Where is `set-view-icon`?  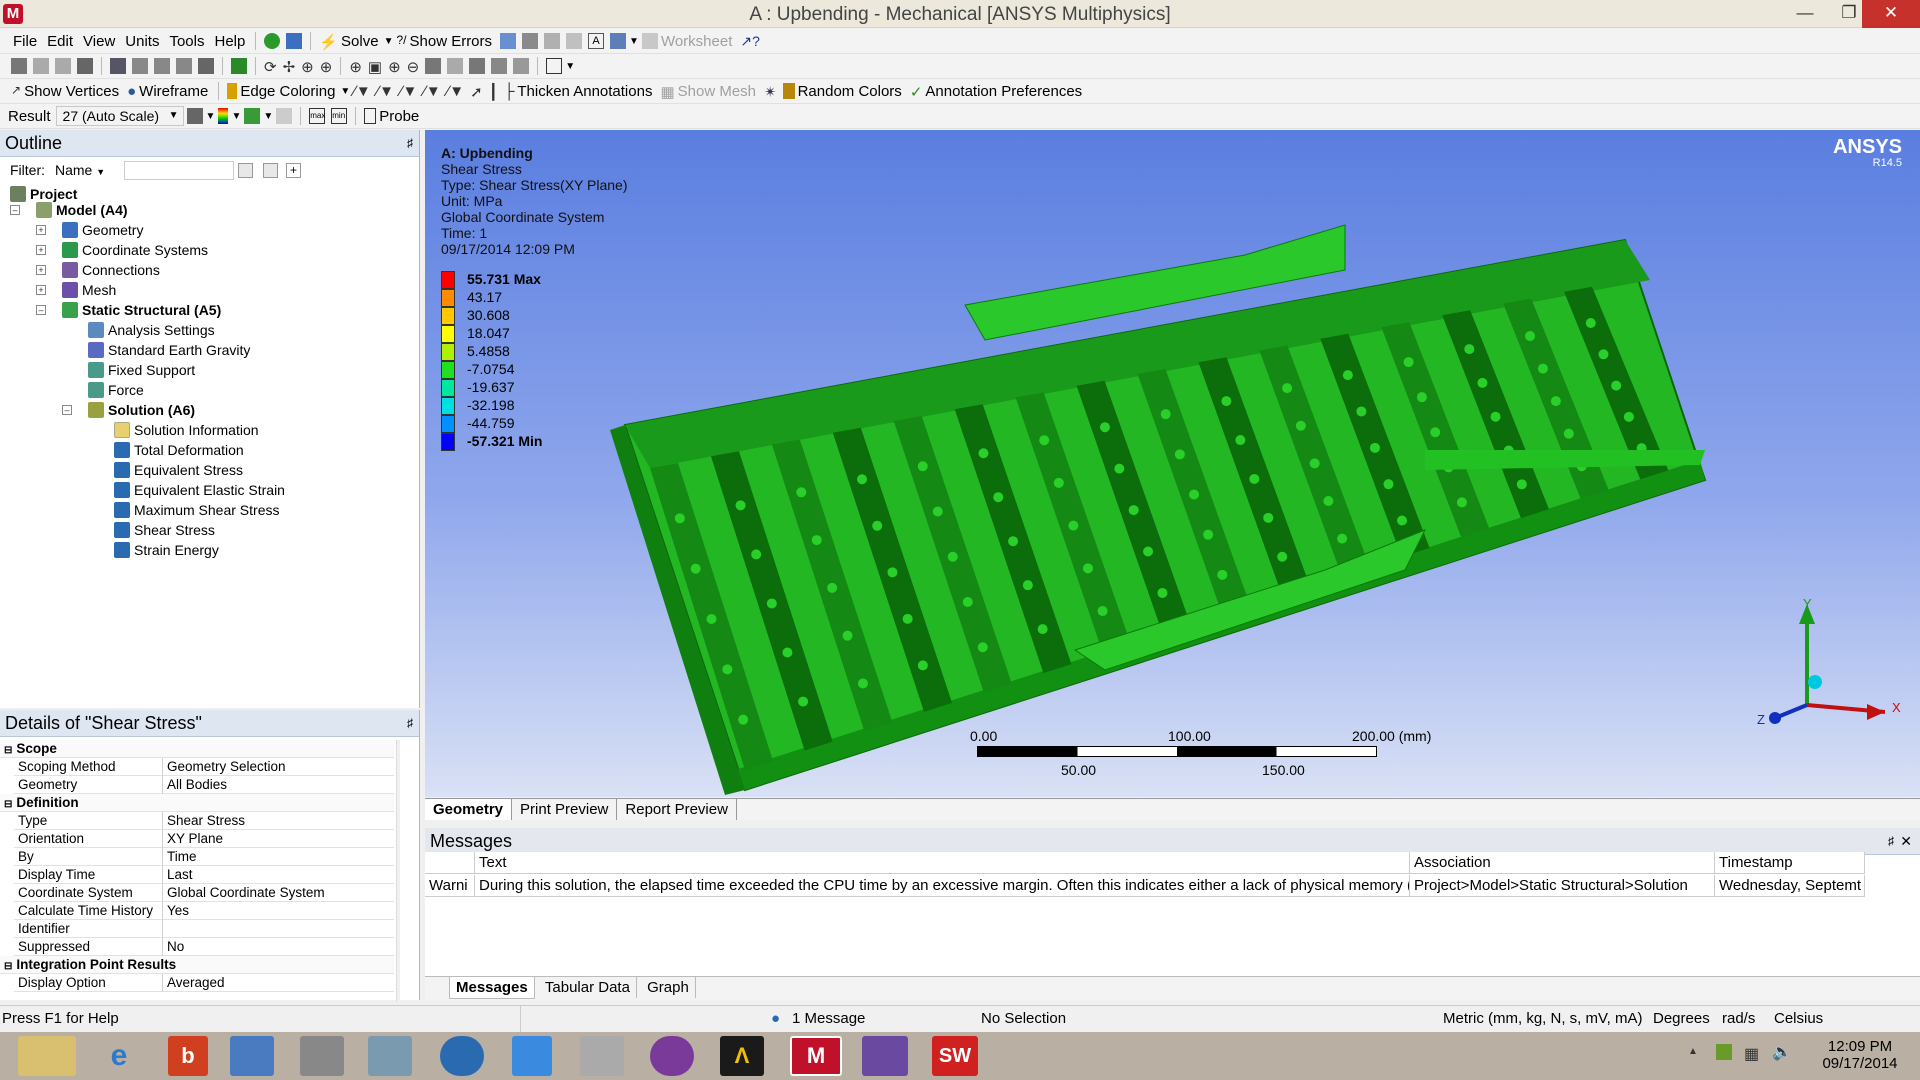 set-view-icon is located at coordinates (499, 66).